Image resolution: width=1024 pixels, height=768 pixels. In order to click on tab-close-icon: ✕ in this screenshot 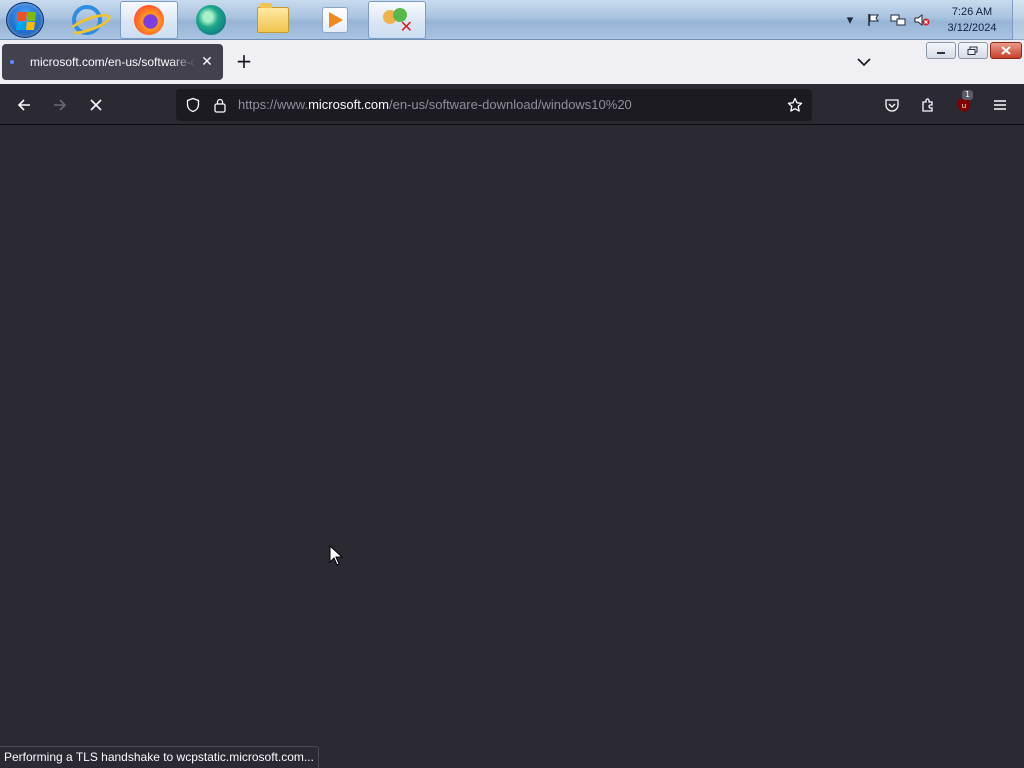, I will do `click(207, 62)`.